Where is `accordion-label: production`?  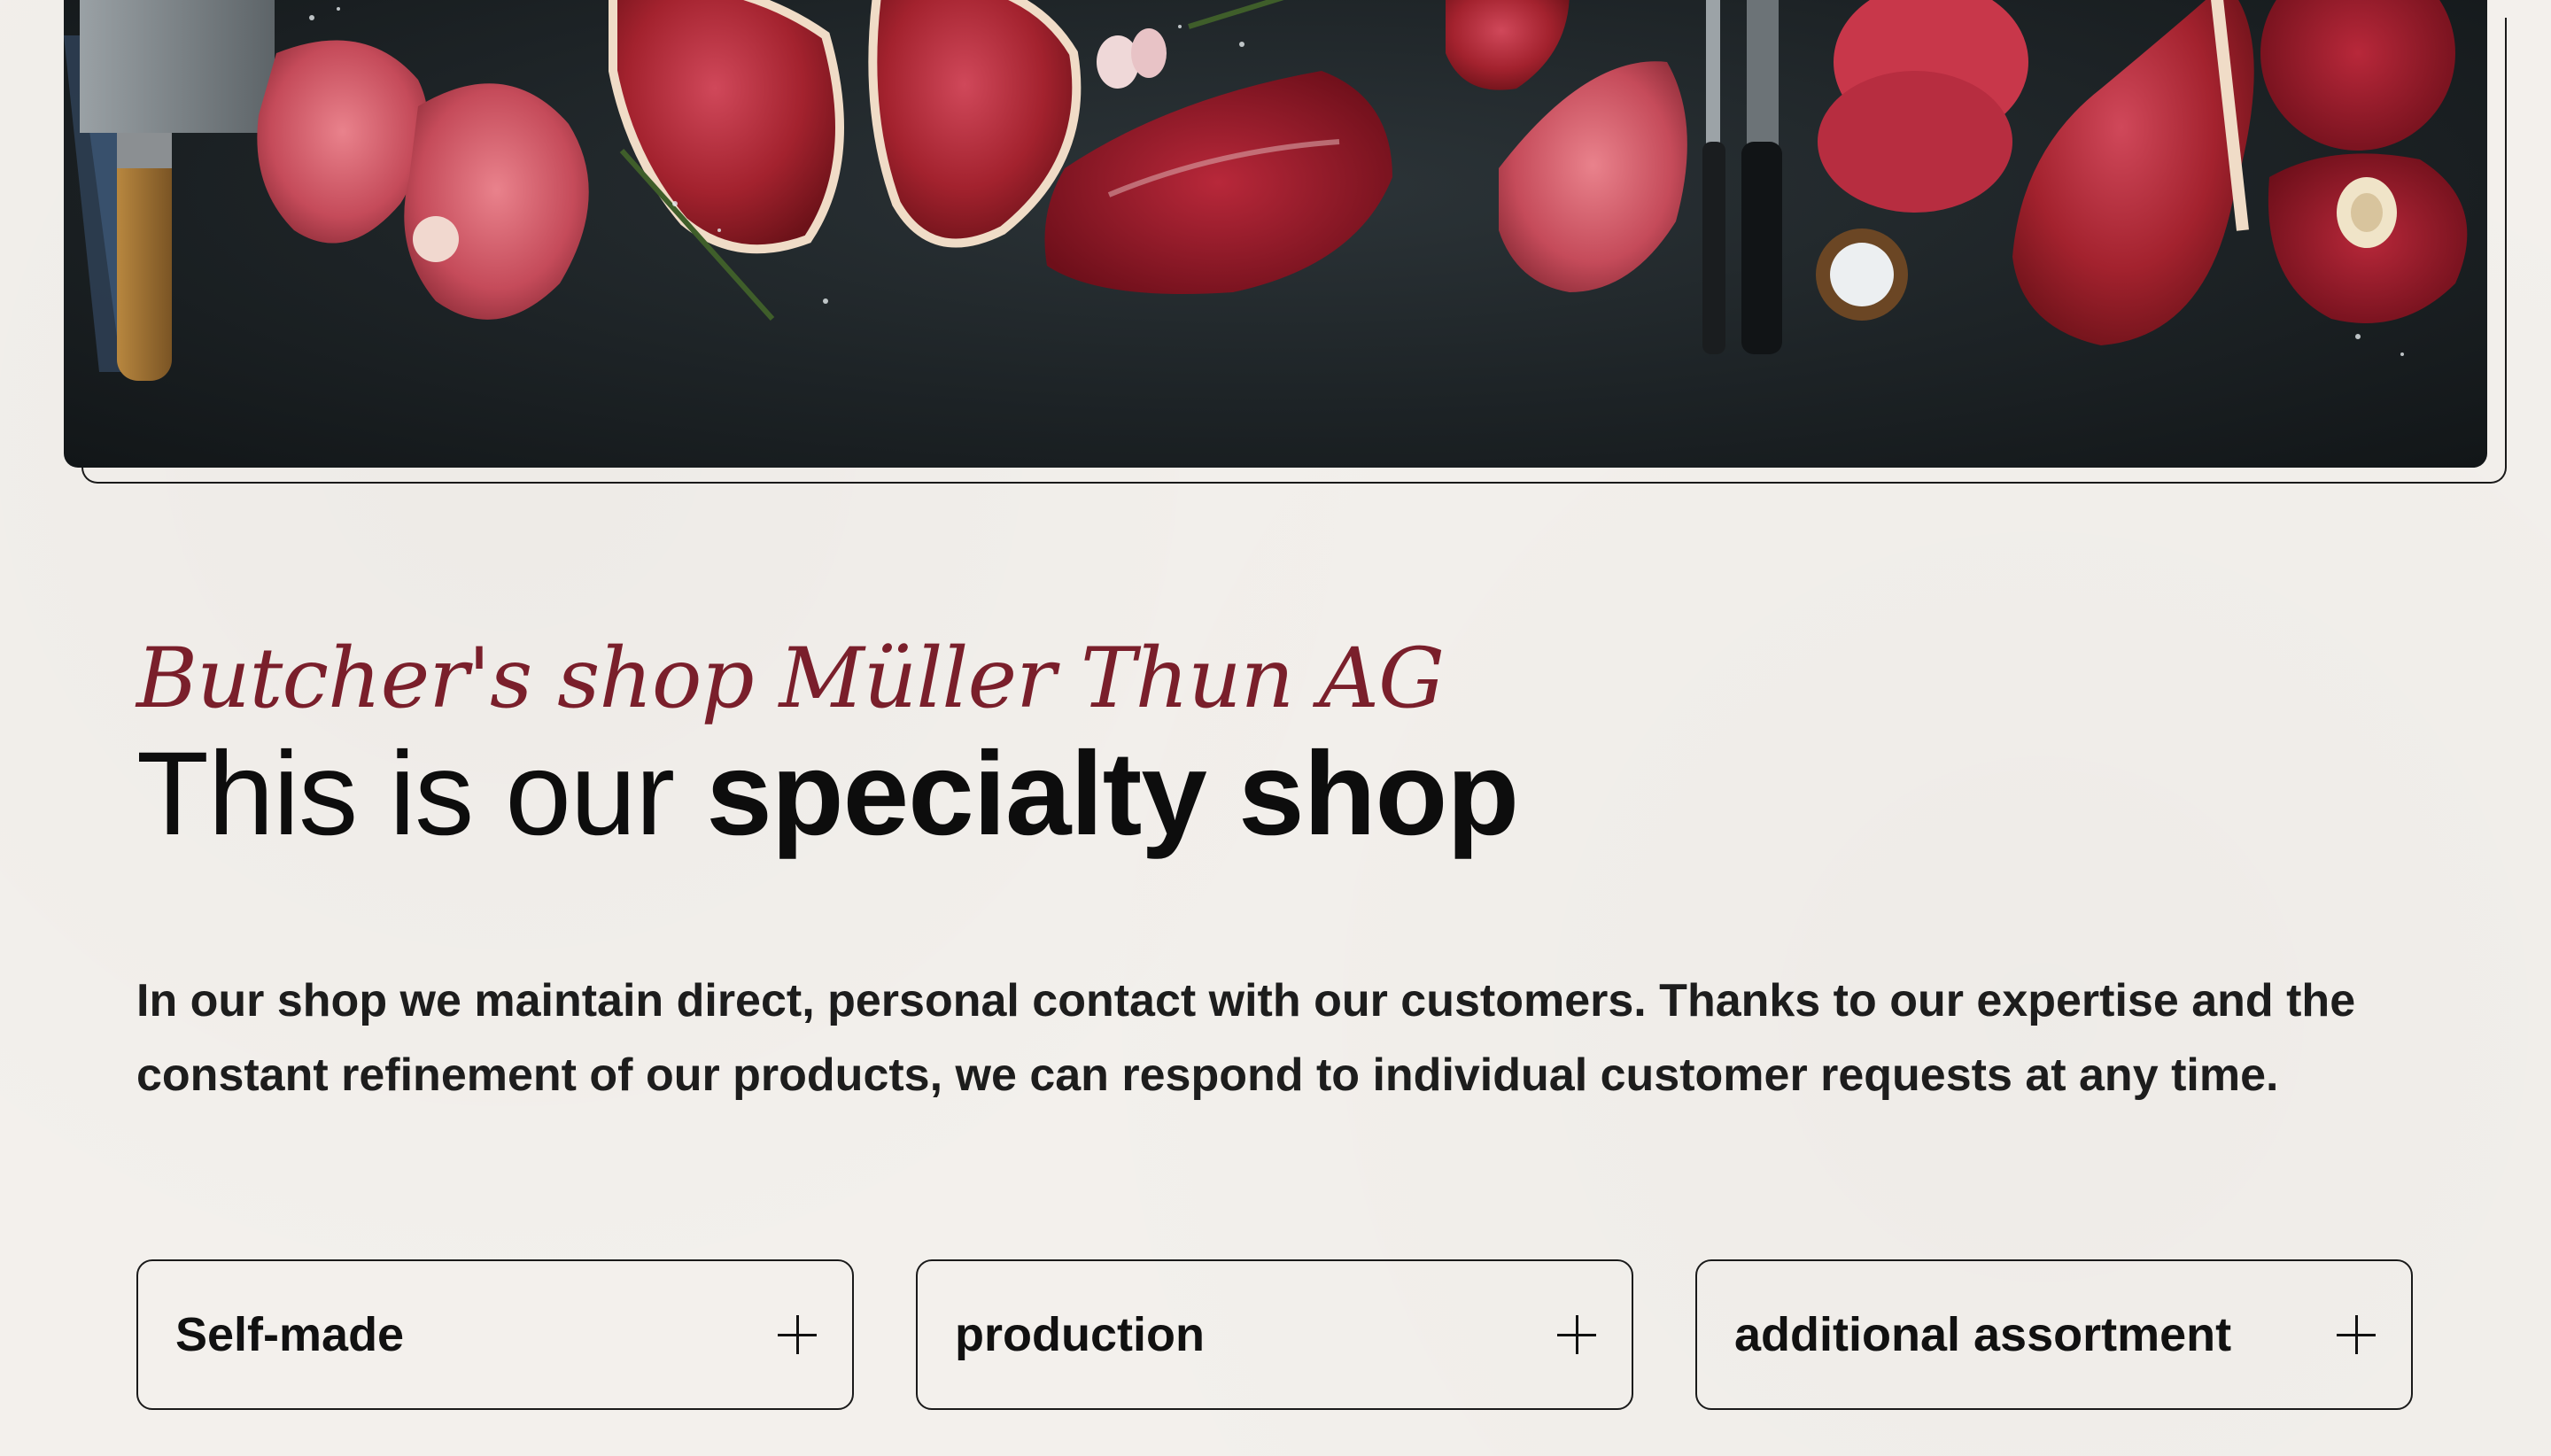
accordion-label: production is located at coordinates (1080, 1334).